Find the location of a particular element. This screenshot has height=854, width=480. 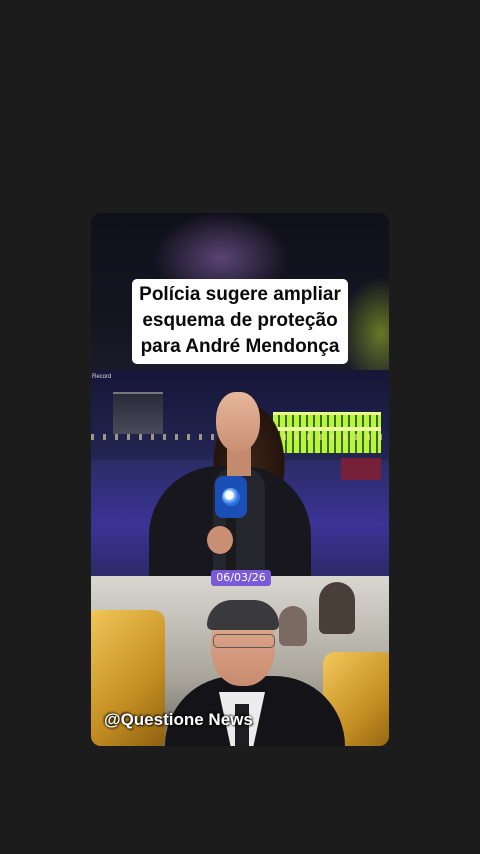

watermark-handle: @Questione News is located at coordinates (178, 719).